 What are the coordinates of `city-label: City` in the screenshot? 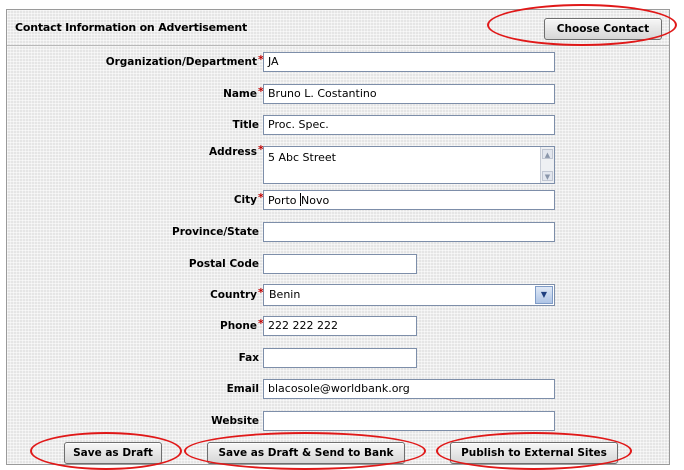 It's located at (245, 200).